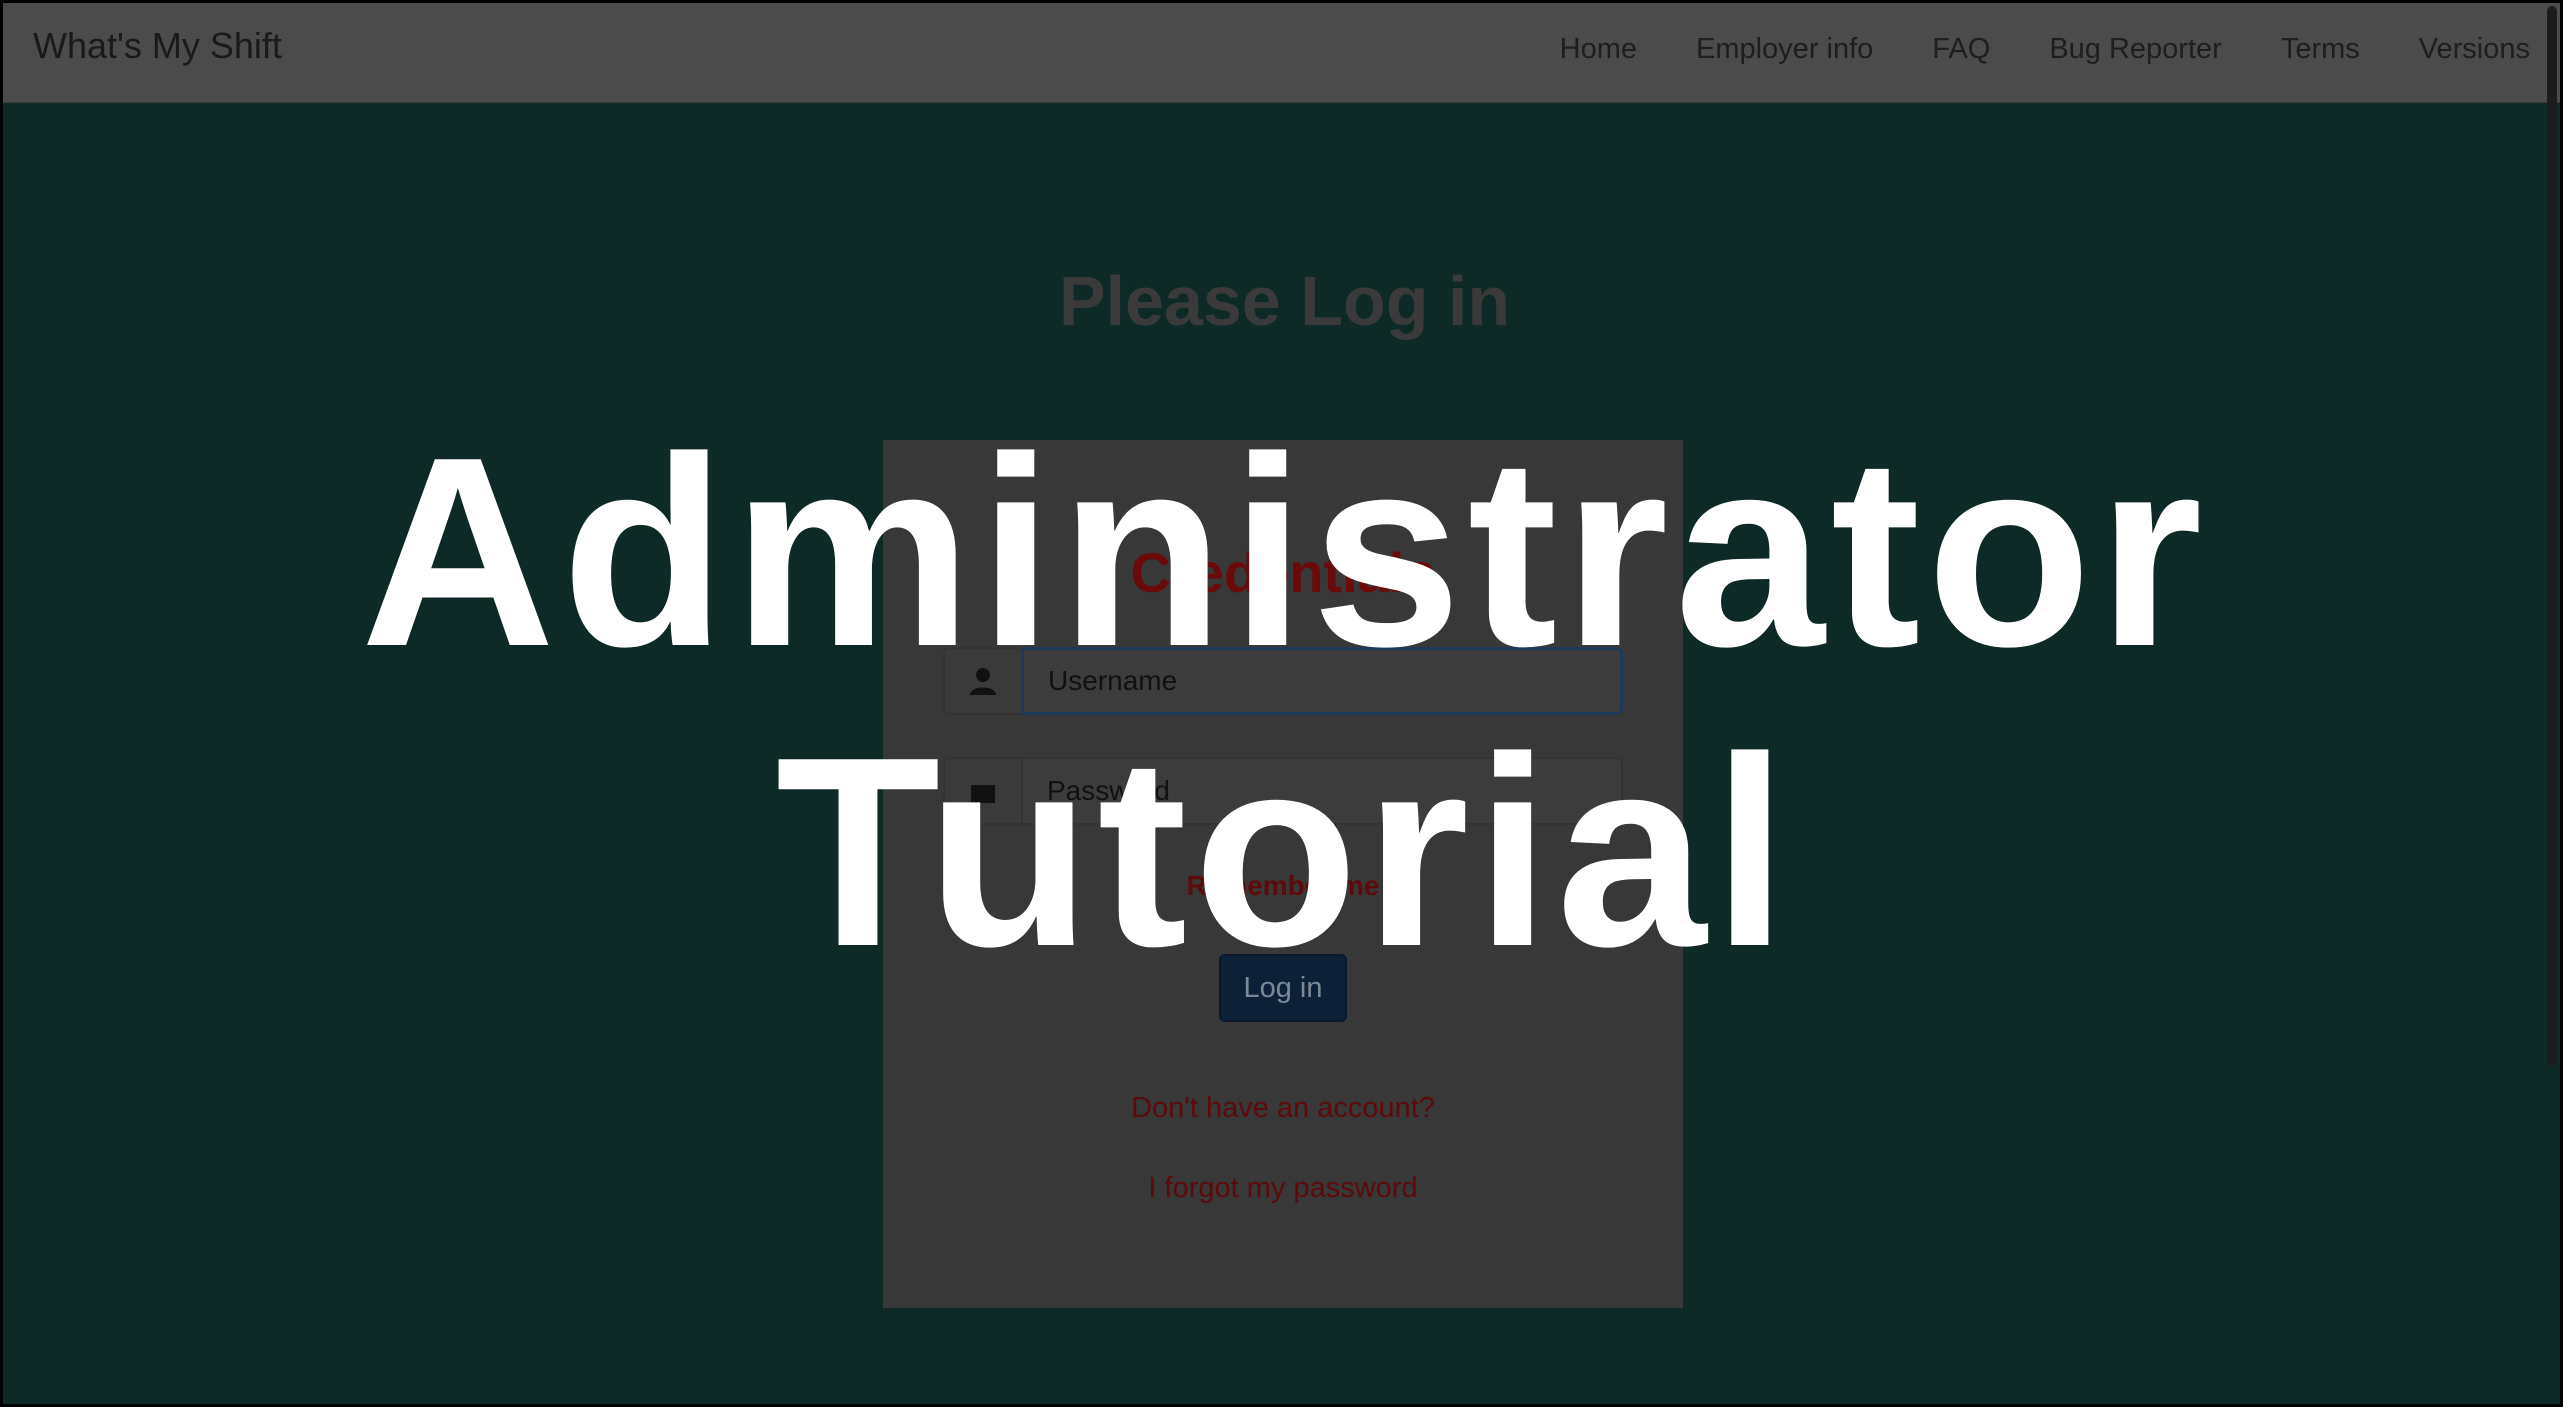 Image resolution: width=2563 pixels, height=1407 pixels. What do you see at coordinates (1283, 988) in the screenshot?
I see `login-button: Log in` at bounding box center [1283, 988].